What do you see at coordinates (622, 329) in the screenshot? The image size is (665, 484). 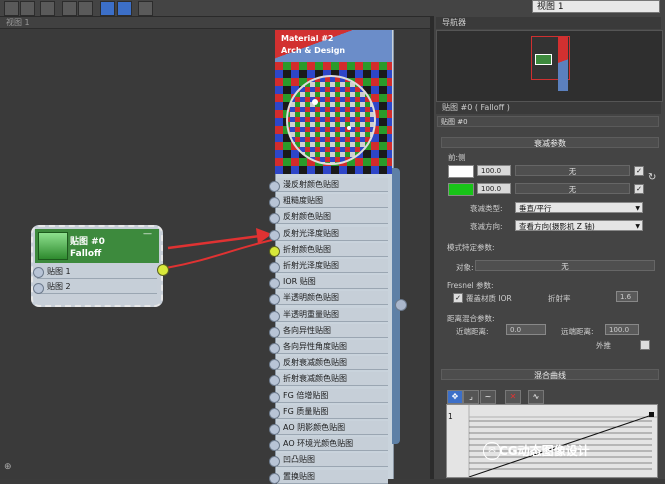 I see `far-distance-field: 100.0` at bounding box center [622, 329].